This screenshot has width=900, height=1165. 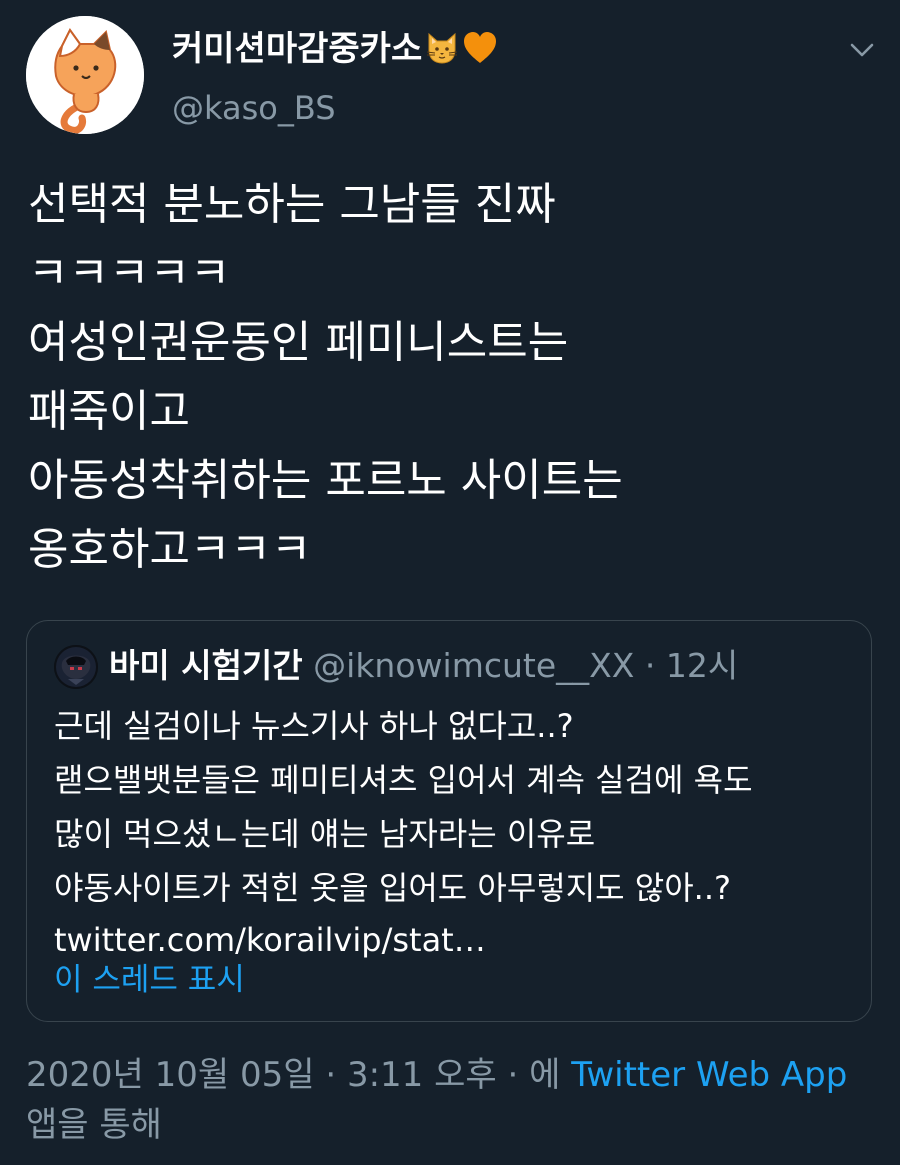 I want to click on calico-cat-avatar-image, so click(x=85, y=75).